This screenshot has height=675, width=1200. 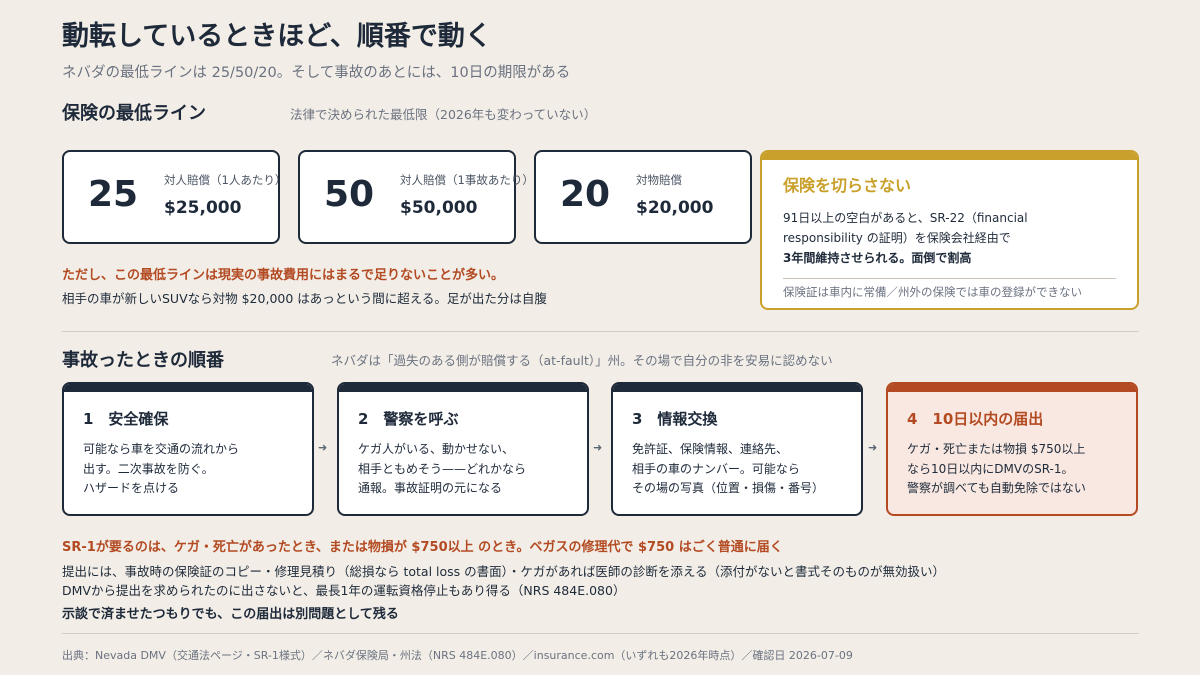 What do you see at coordinates (230, 614) in the screenshot?
I see `sr1-emphasis: 示談で済ませたつもりでも、この届出は別問題として残る` at bounding box center [230, 614].